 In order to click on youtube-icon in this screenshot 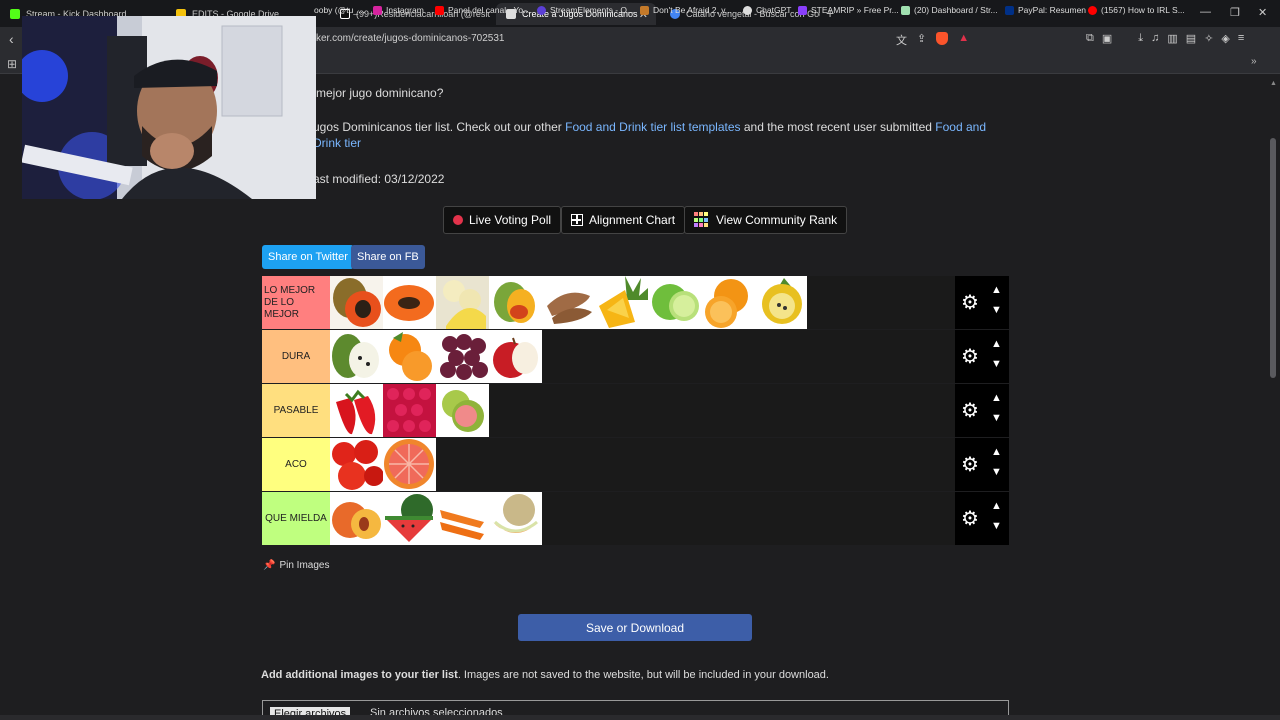, I will do `click(1092, 10)`.